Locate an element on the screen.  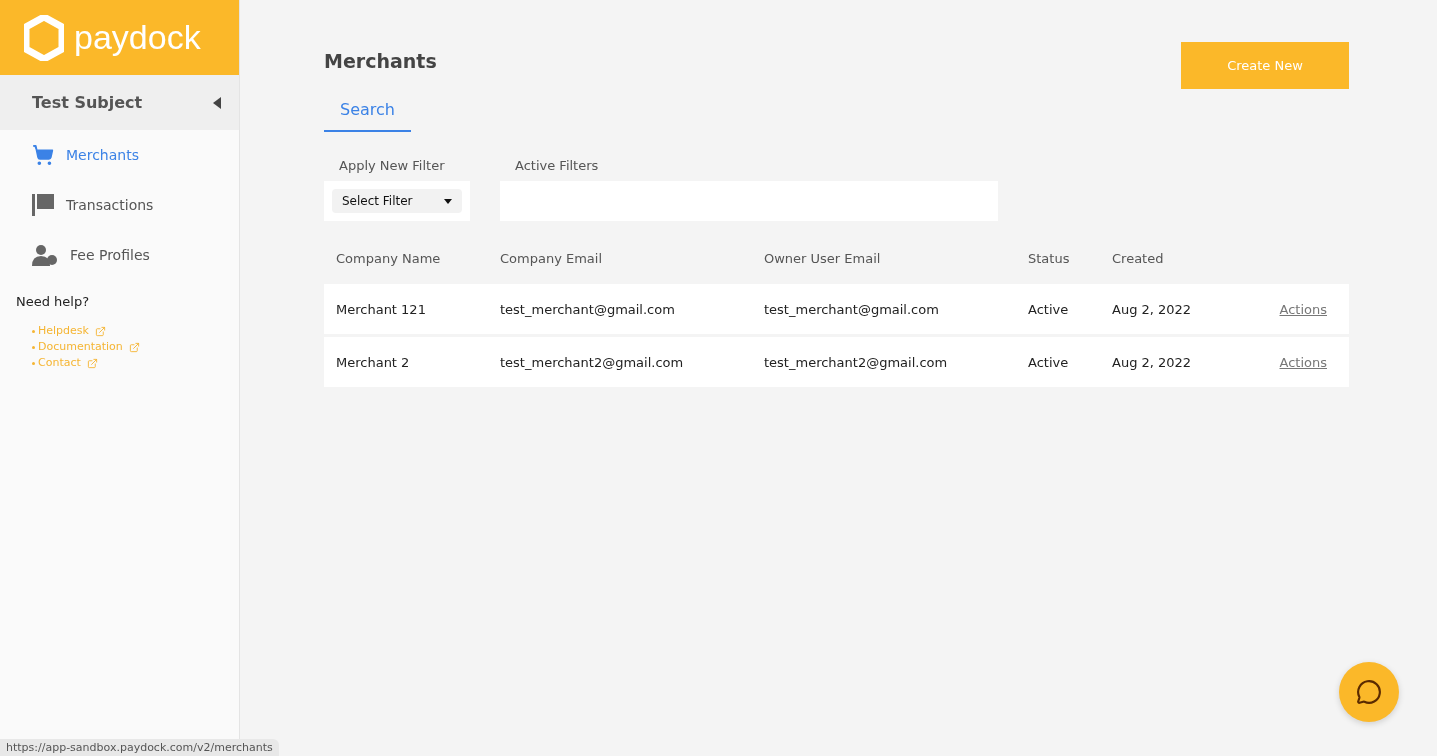
cart-icon is located at coordinates (43, 155).